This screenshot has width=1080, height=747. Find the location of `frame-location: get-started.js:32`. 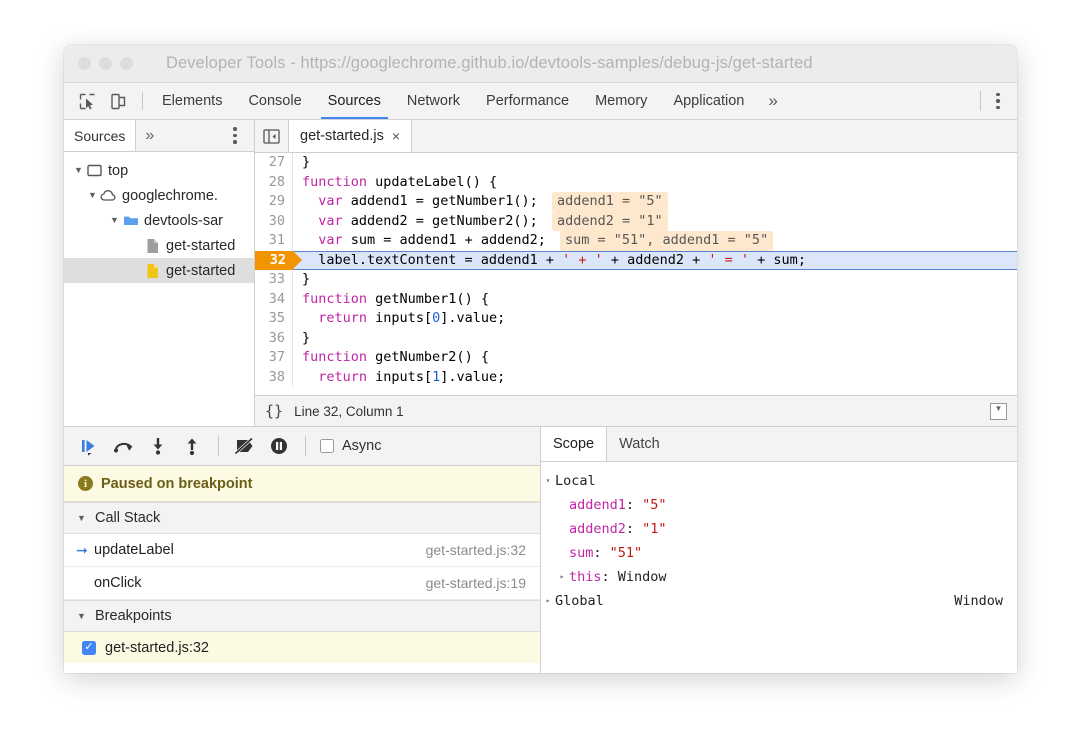

frame-location: get-started.js:32 is located at coordinates (475, 550).